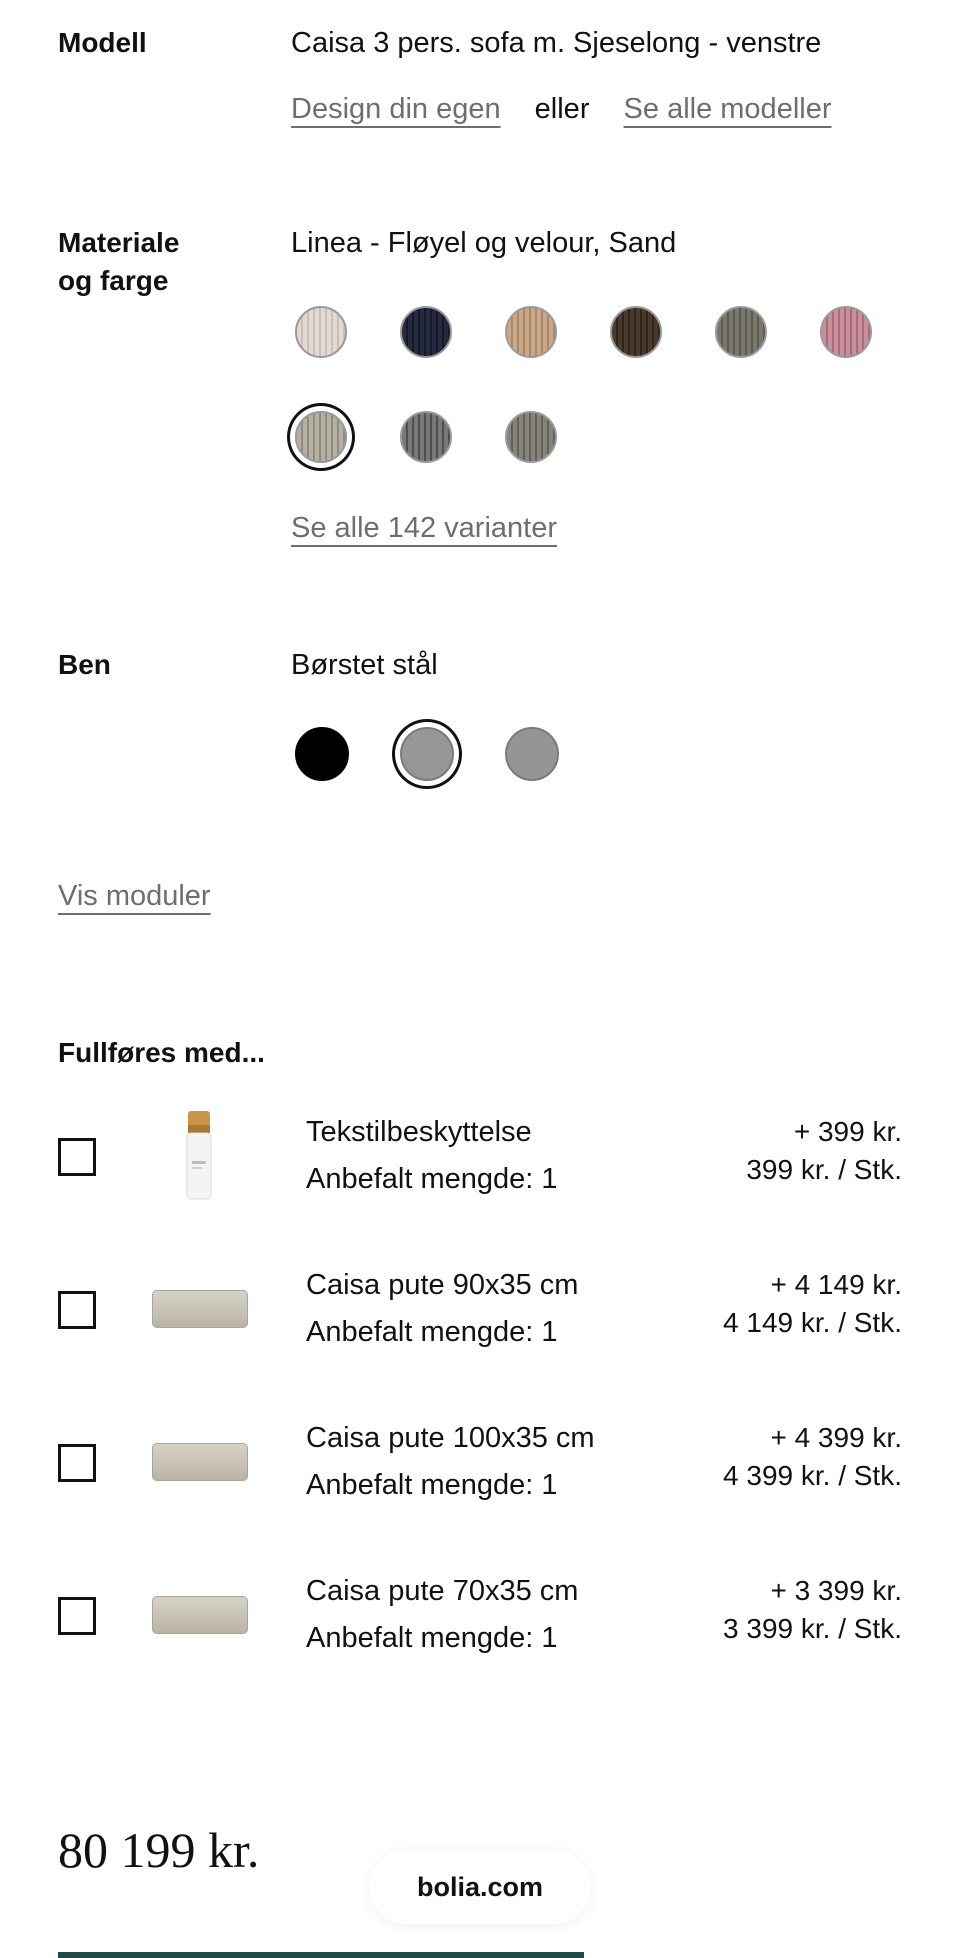 This screenshot has width=960, height=1958. I want to click on addon-unit-price: 399 kr. / Stk., so click(824, 1169).